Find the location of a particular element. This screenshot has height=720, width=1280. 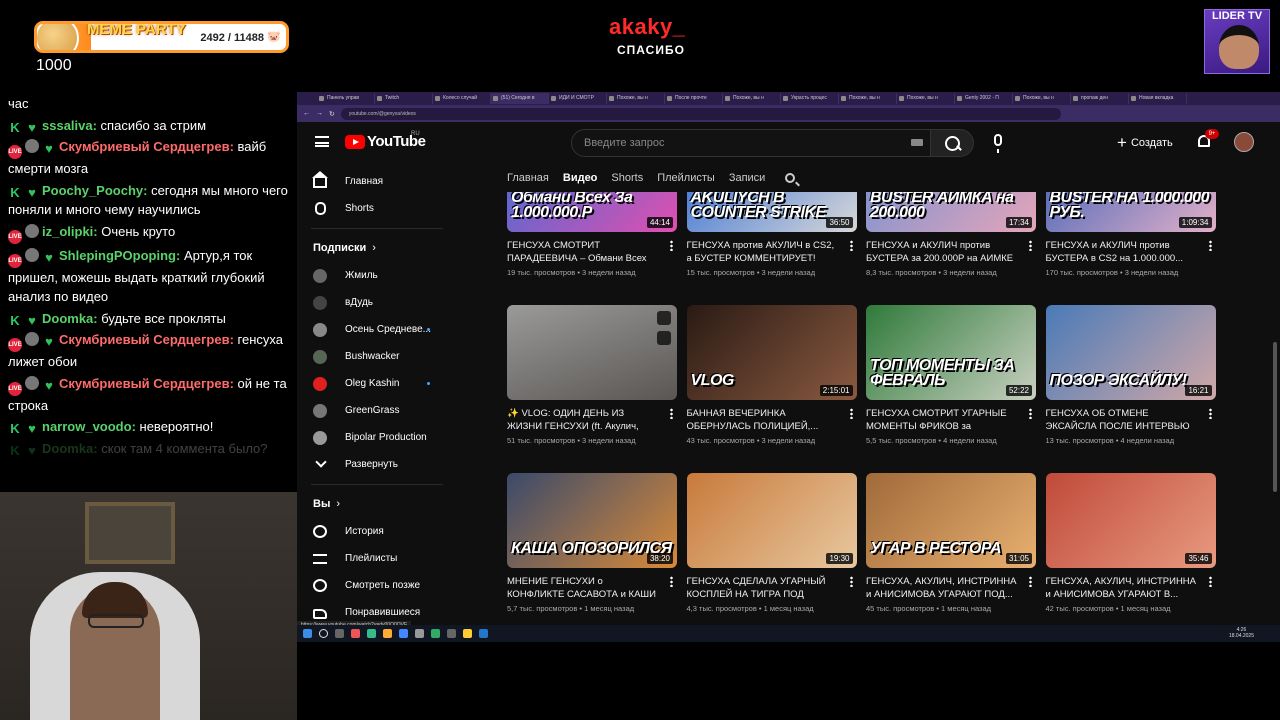

tab-1: Видео is located at coordinates (580, 178).